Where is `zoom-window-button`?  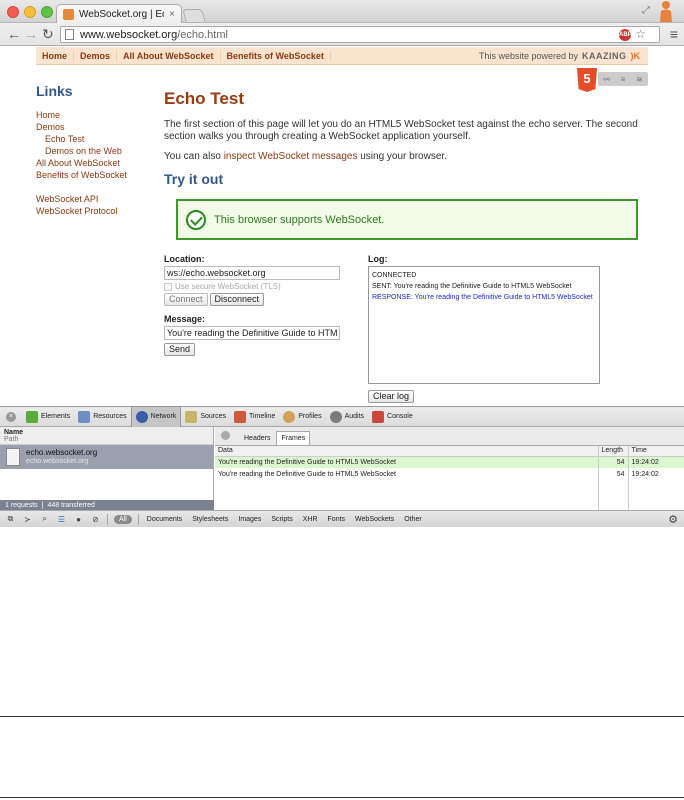
zoom-window-button is located at coordinates (47, 12).